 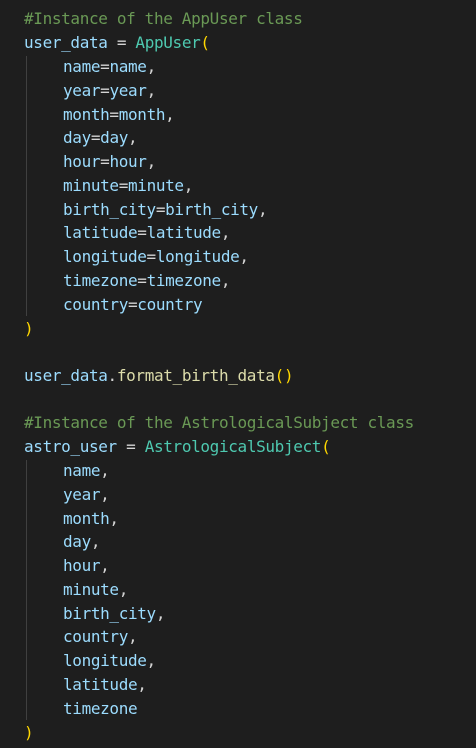 What do you see at coordinates (82, 161) in the screenshot?
I see `argument-keyword: hour` at bounding box center [82, 161].